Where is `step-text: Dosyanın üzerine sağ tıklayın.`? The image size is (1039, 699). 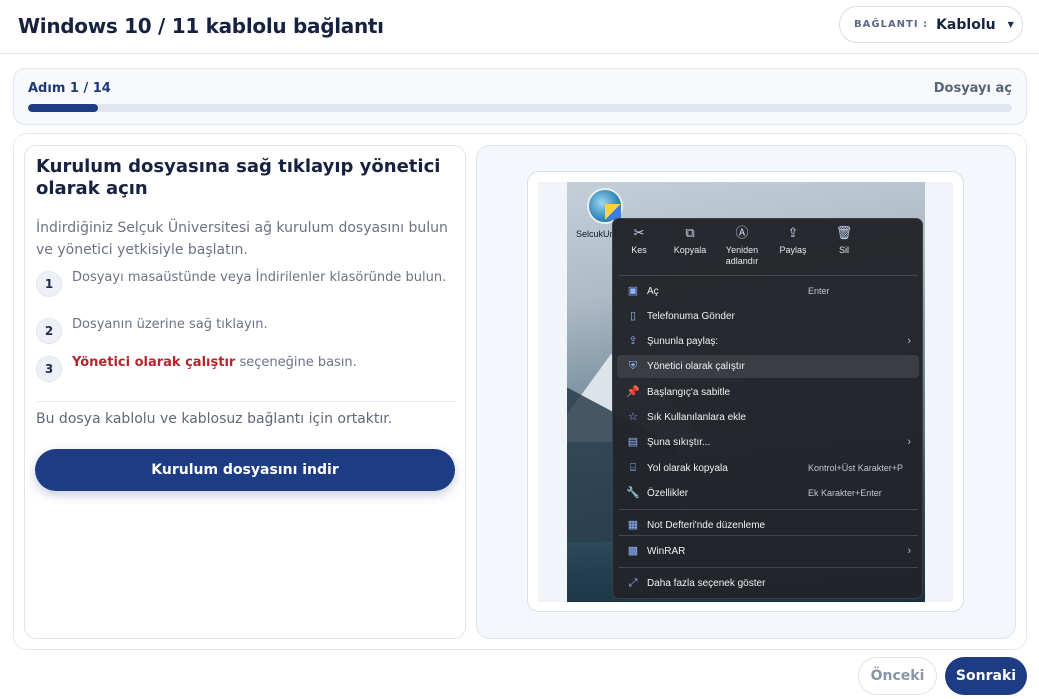
step-text: Dosyanın üzerine sağ tıklayın. is located at coordinates (170, 324).